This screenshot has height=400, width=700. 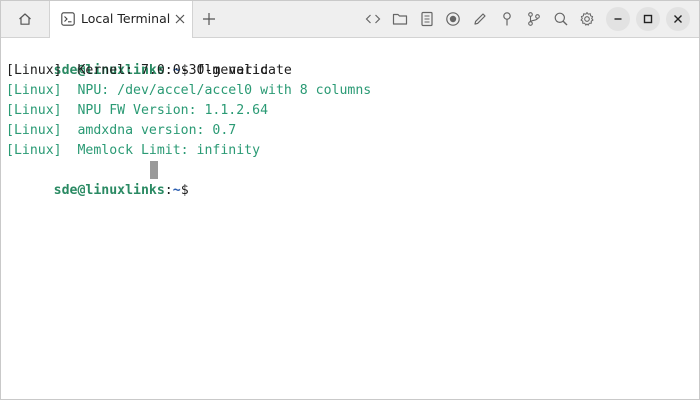 I want to click on tab-bar: Local Terminal, so click(x=350, y=19).